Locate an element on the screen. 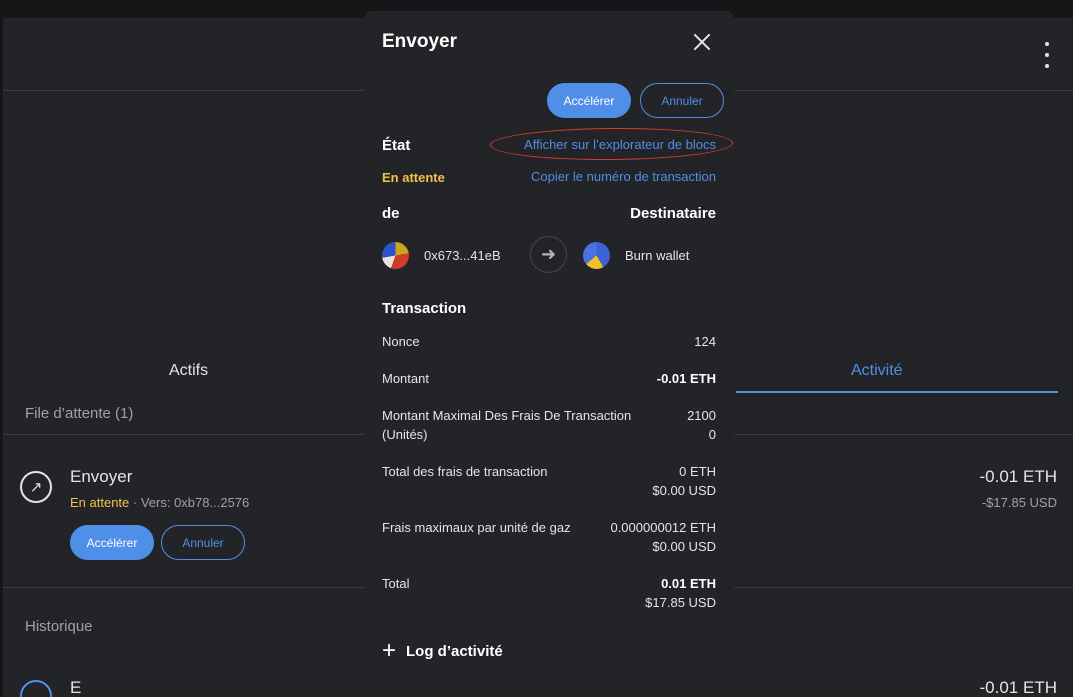 Image resolution: width=1073 pixels, height=697 pixels. amount-value: -0.01 ETH is located at coordinates (686, 378).